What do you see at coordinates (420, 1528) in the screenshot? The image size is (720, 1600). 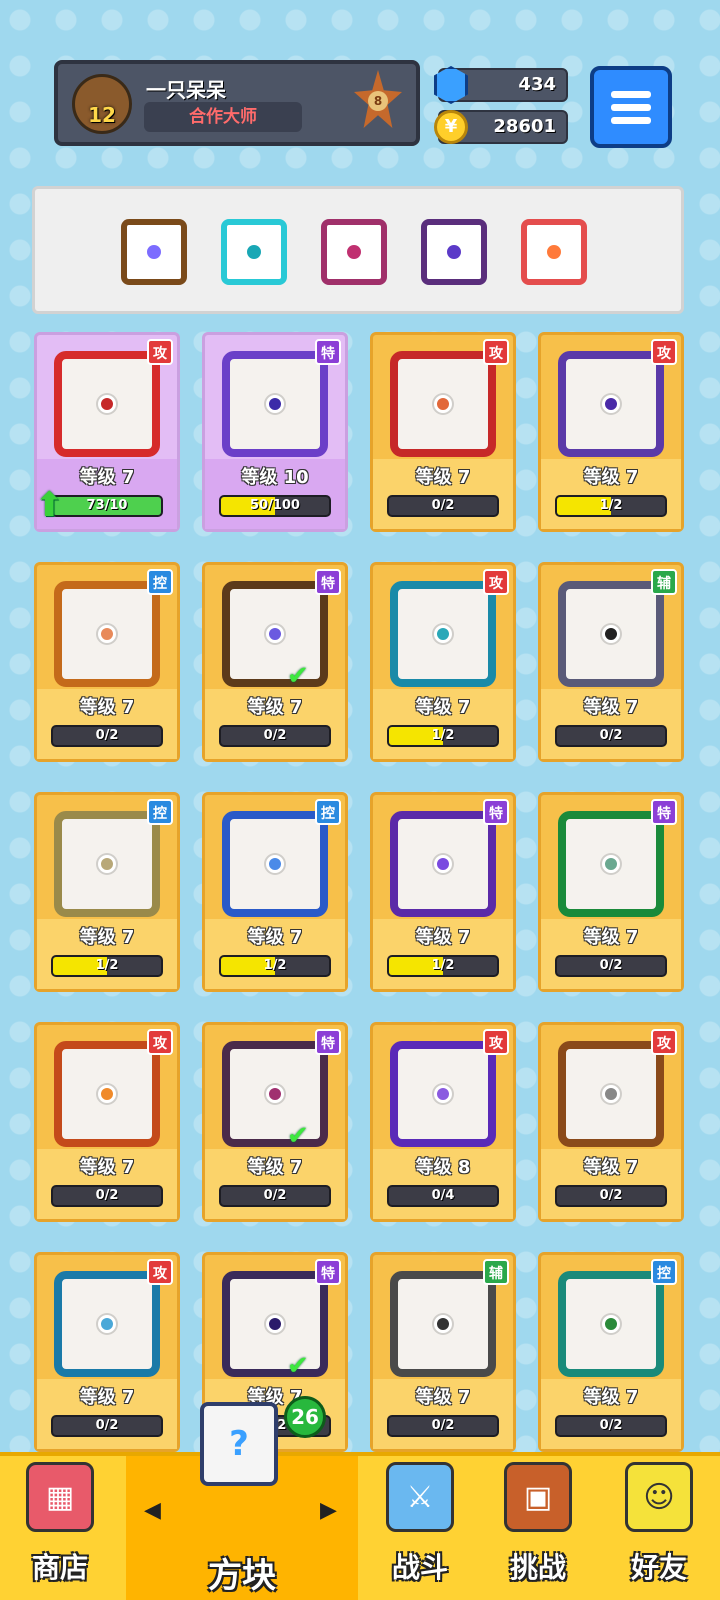 I see `nav-battle: ⚔ 战斗` at bounding box center [420, 1528].